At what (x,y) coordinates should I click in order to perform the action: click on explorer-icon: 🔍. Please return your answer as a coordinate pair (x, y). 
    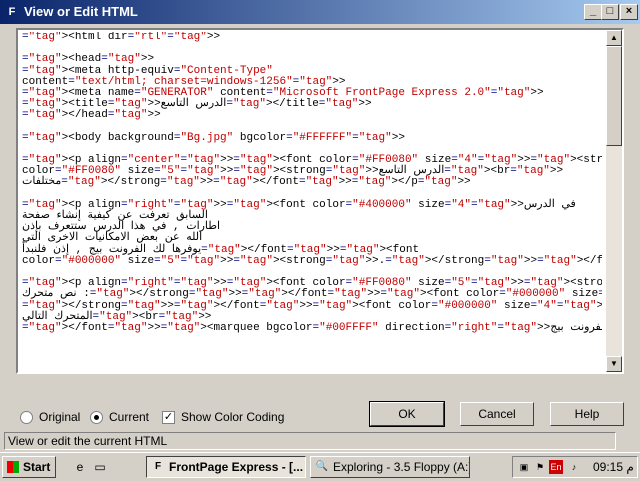
    Looking at the image, I should click on (322, 466).